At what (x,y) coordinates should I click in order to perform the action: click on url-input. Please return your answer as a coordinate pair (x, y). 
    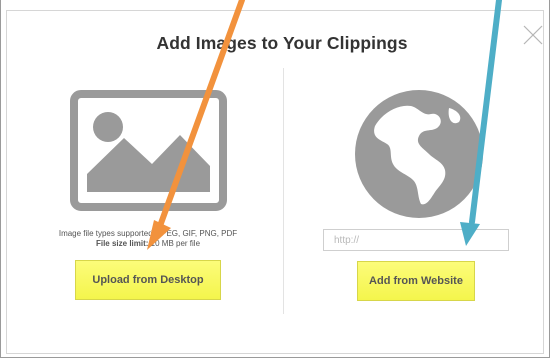
    Looking at the image, I should click on (416, 240).